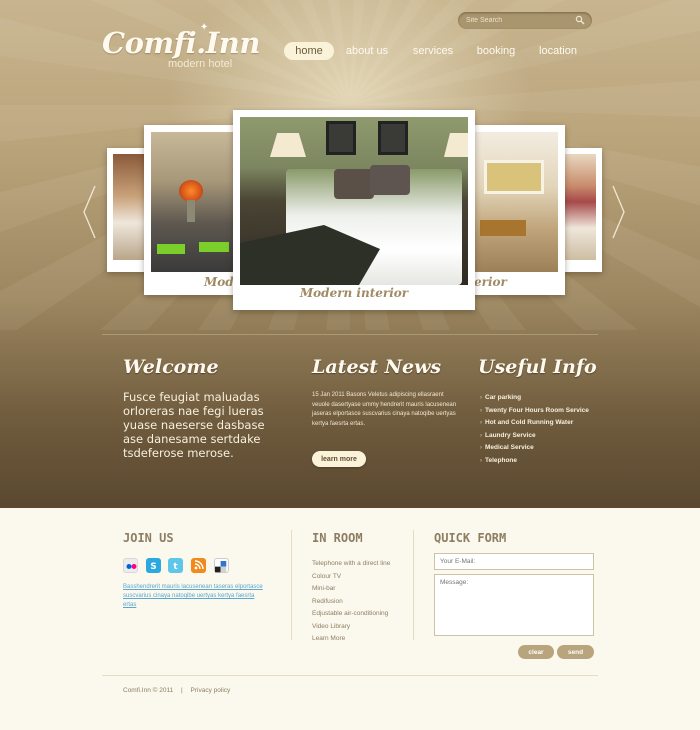 The height and width of the screenshot is (730, 700). What do you see at coordinates (309, 51) in the screenshot?
I see `nav-home: home` at bounding box center [309, 51].